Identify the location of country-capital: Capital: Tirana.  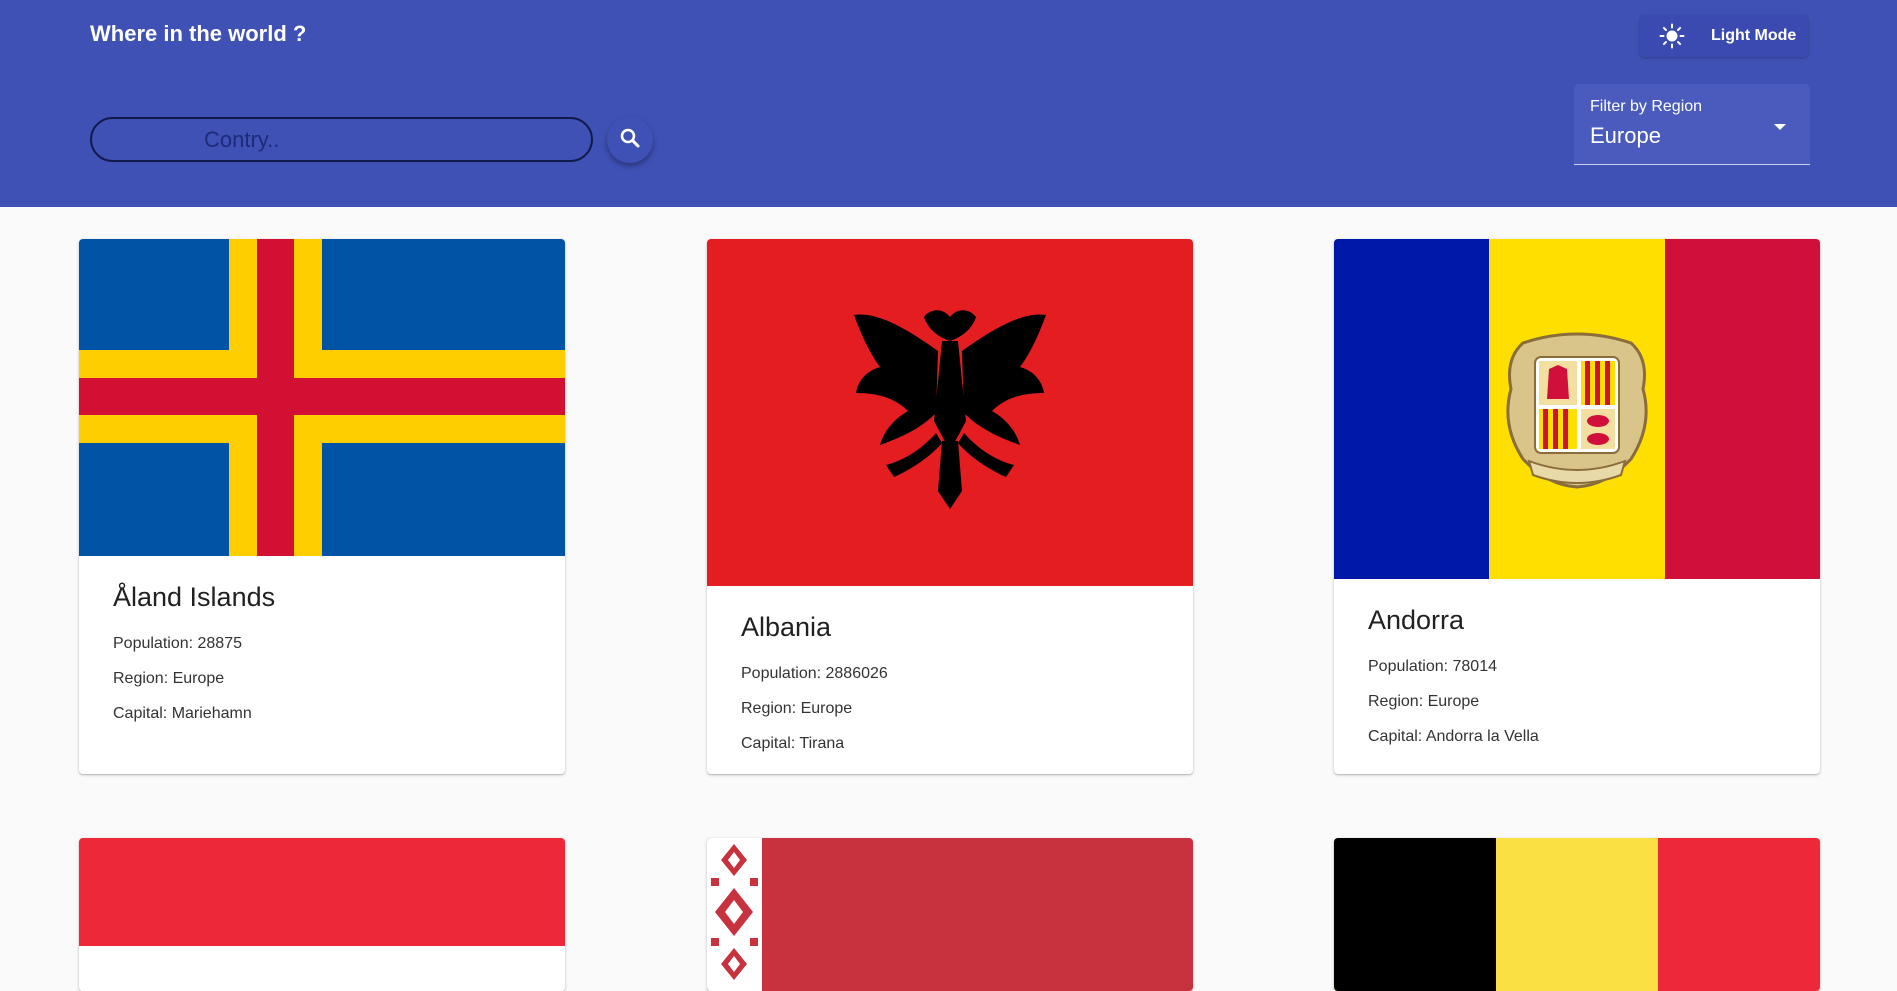
(793, 743).